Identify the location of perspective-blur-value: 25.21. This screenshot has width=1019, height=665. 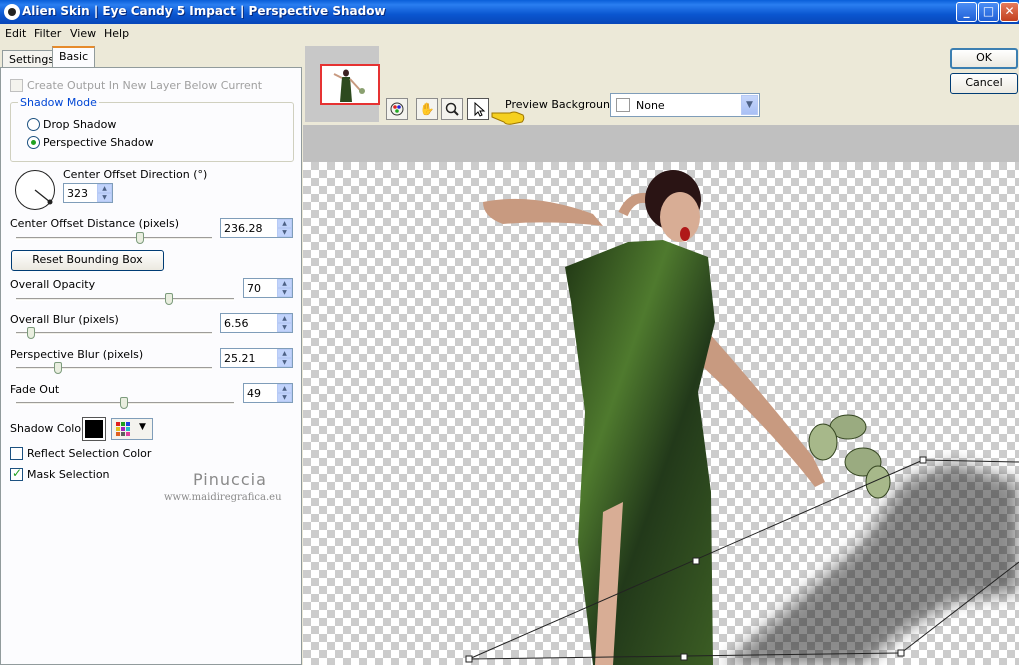
(240, 358).